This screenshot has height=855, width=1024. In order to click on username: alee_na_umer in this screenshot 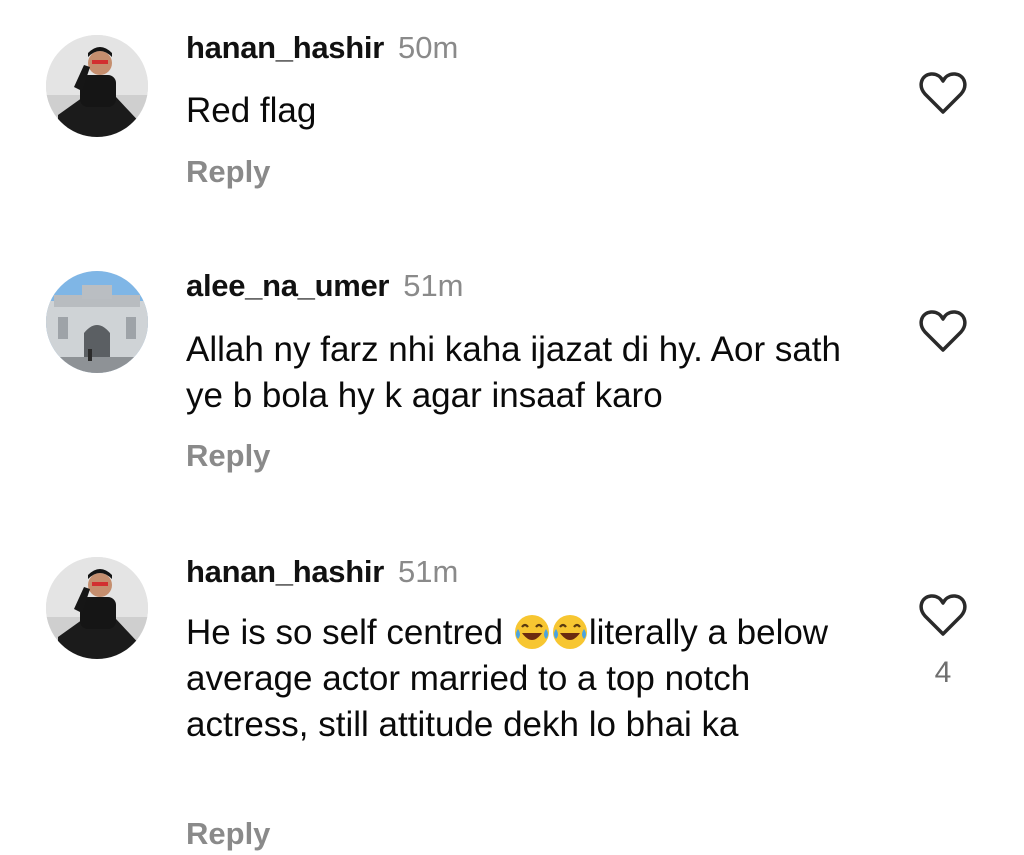, I will do `click(288, 285)`.